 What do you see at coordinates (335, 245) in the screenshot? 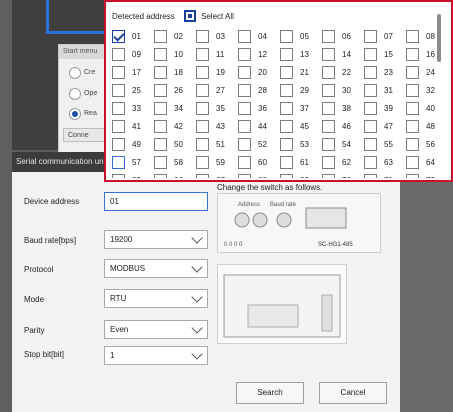
I see `model-label: SC-HG1-485` at bounding box center [335, 245].